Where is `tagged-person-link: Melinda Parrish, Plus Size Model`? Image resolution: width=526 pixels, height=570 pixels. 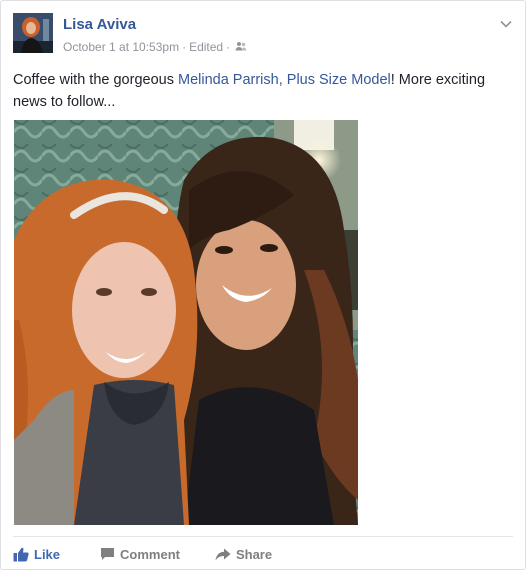 tagged-person-link: Melinda Parrish, Plus Size Model is located at coordinates (284, 80).